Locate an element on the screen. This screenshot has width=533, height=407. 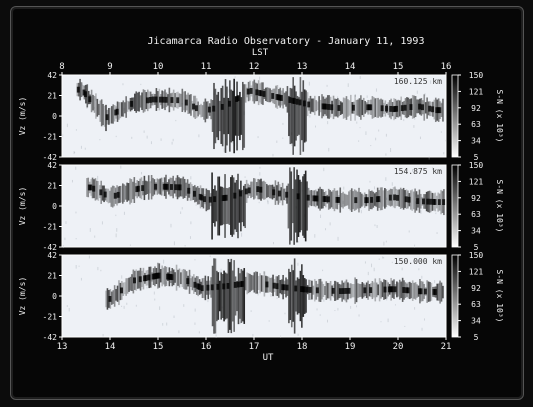
bottom-axis-label: UT is located at coordinates (268, 358).